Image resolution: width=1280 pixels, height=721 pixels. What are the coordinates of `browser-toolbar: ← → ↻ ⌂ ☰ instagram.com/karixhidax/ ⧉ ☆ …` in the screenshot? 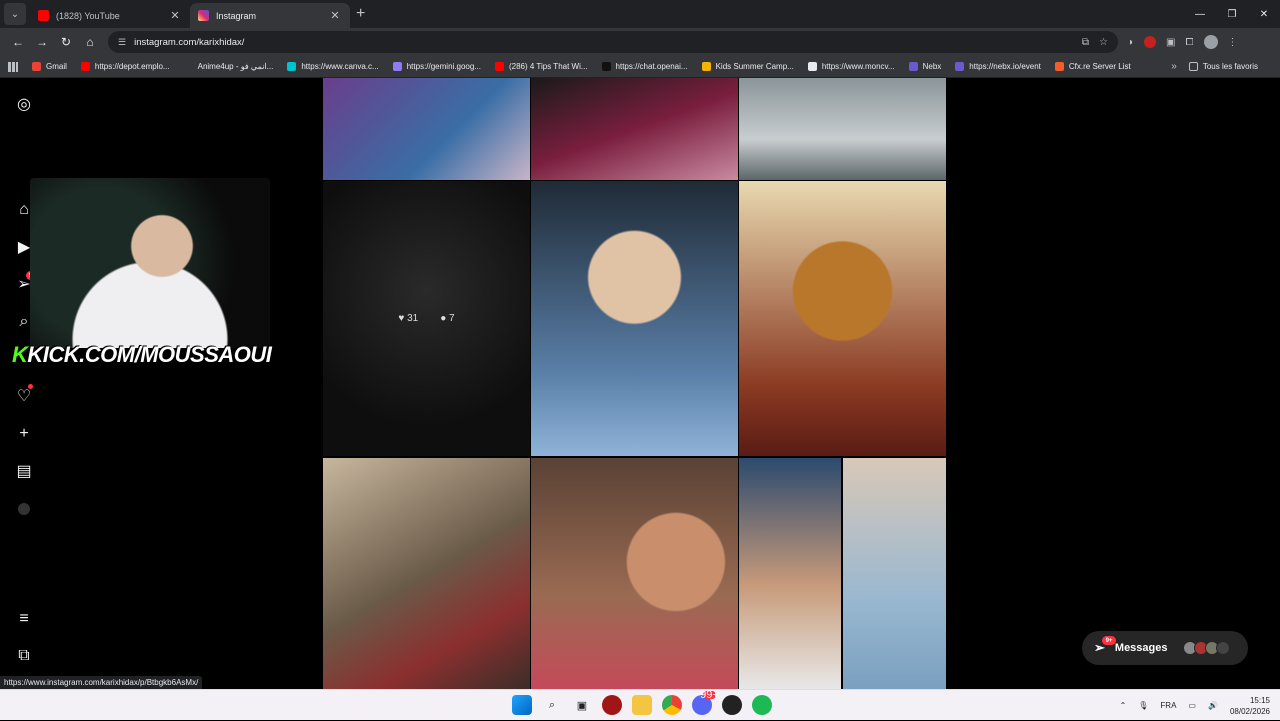 It's located at (640, 42).